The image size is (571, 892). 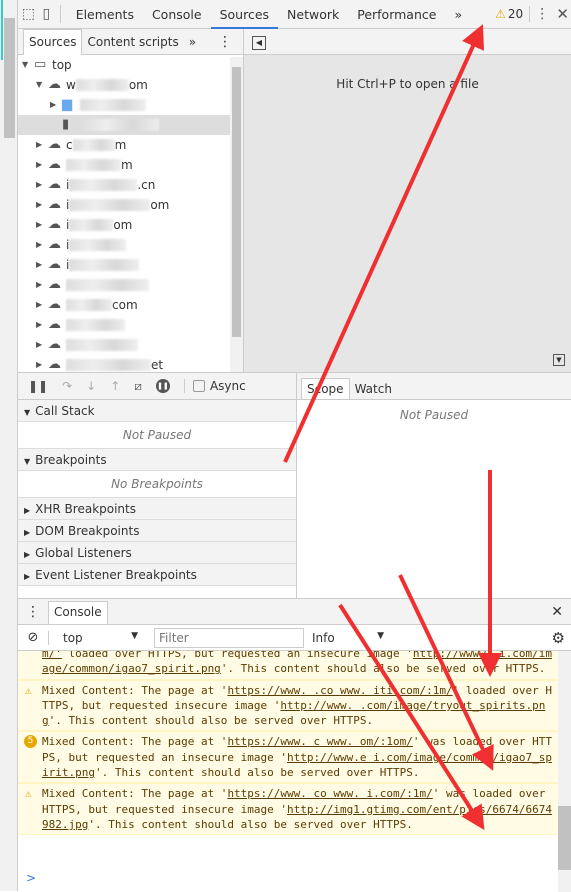 I want to click on tree-item: ▶ ☁ i .cn, so click(x=130, y=185).